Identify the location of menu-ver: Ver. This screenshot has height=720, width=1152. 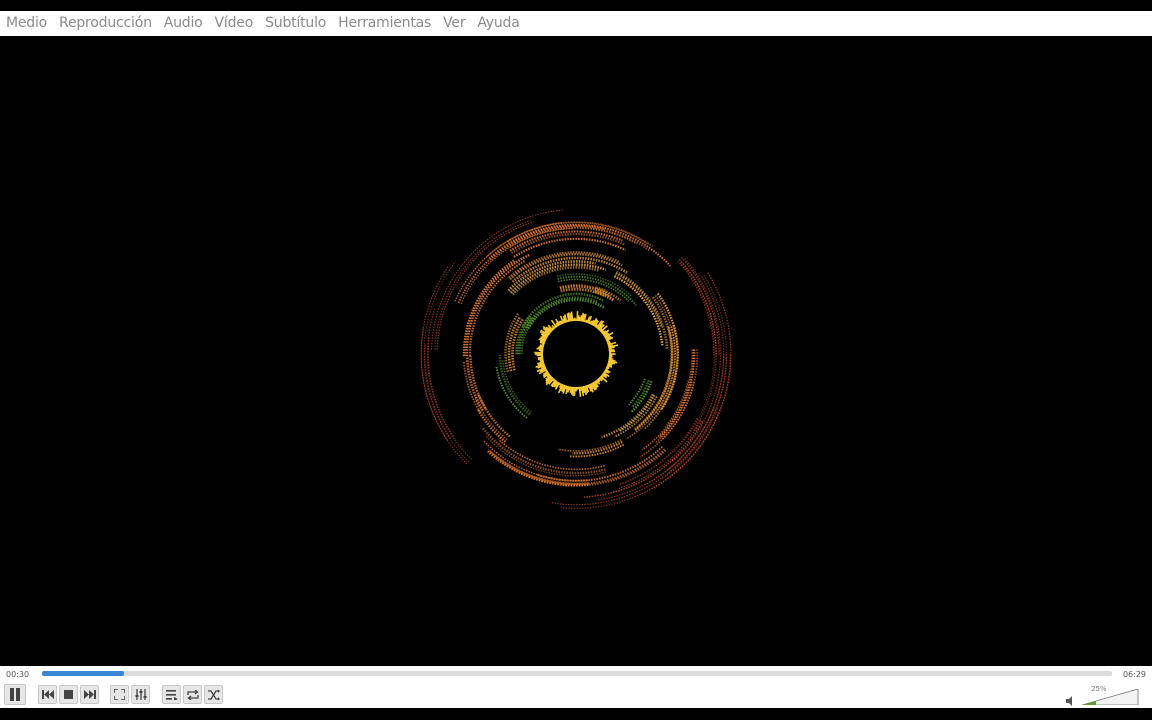
(454, 23).